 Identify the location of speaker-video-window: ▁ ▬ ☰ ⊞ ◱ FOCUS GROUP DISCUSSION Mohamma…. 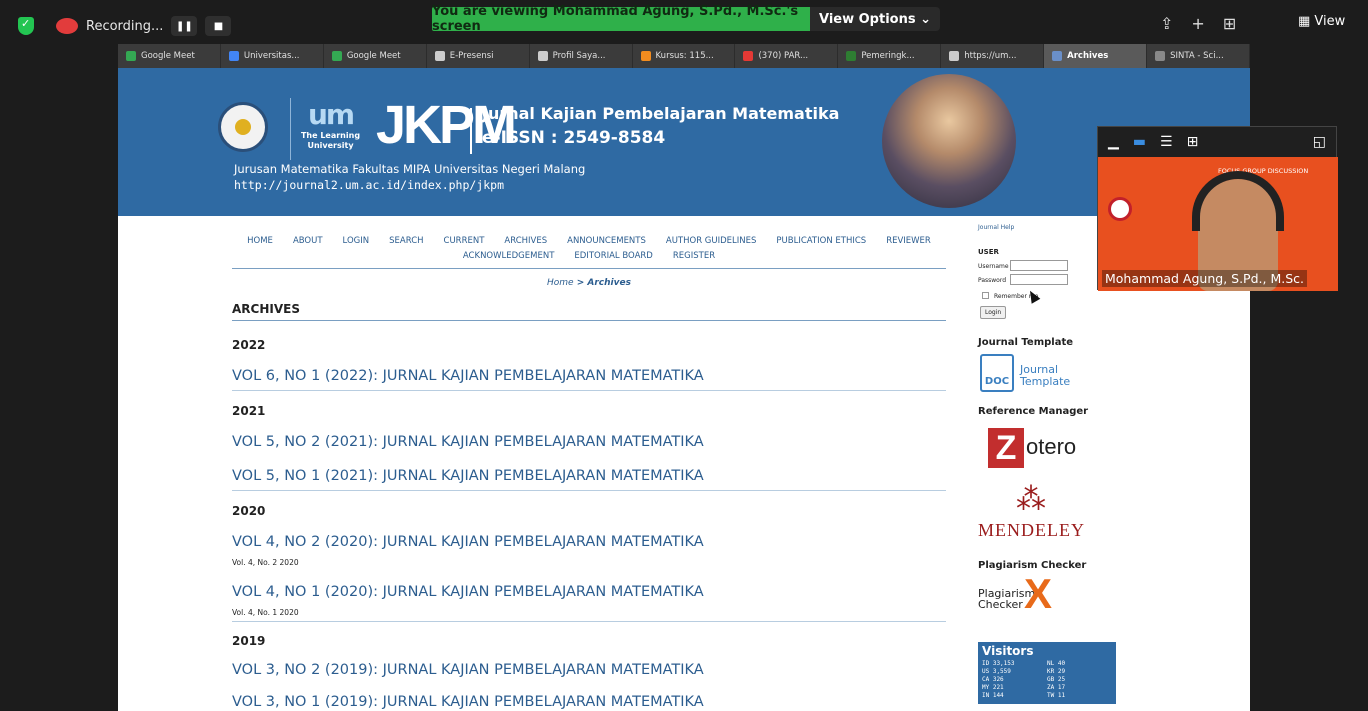
(1217, 208).